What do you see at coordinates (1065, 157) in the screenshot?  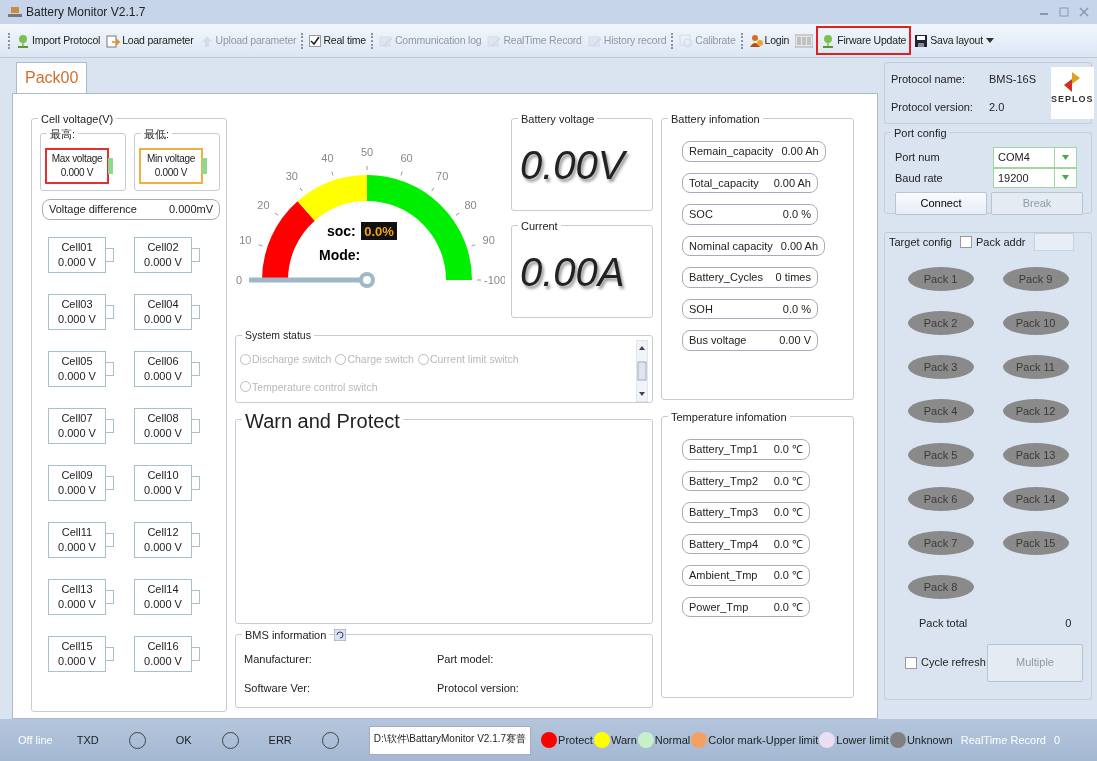 I see `caret-icon` at bounding box center [1065, 157].